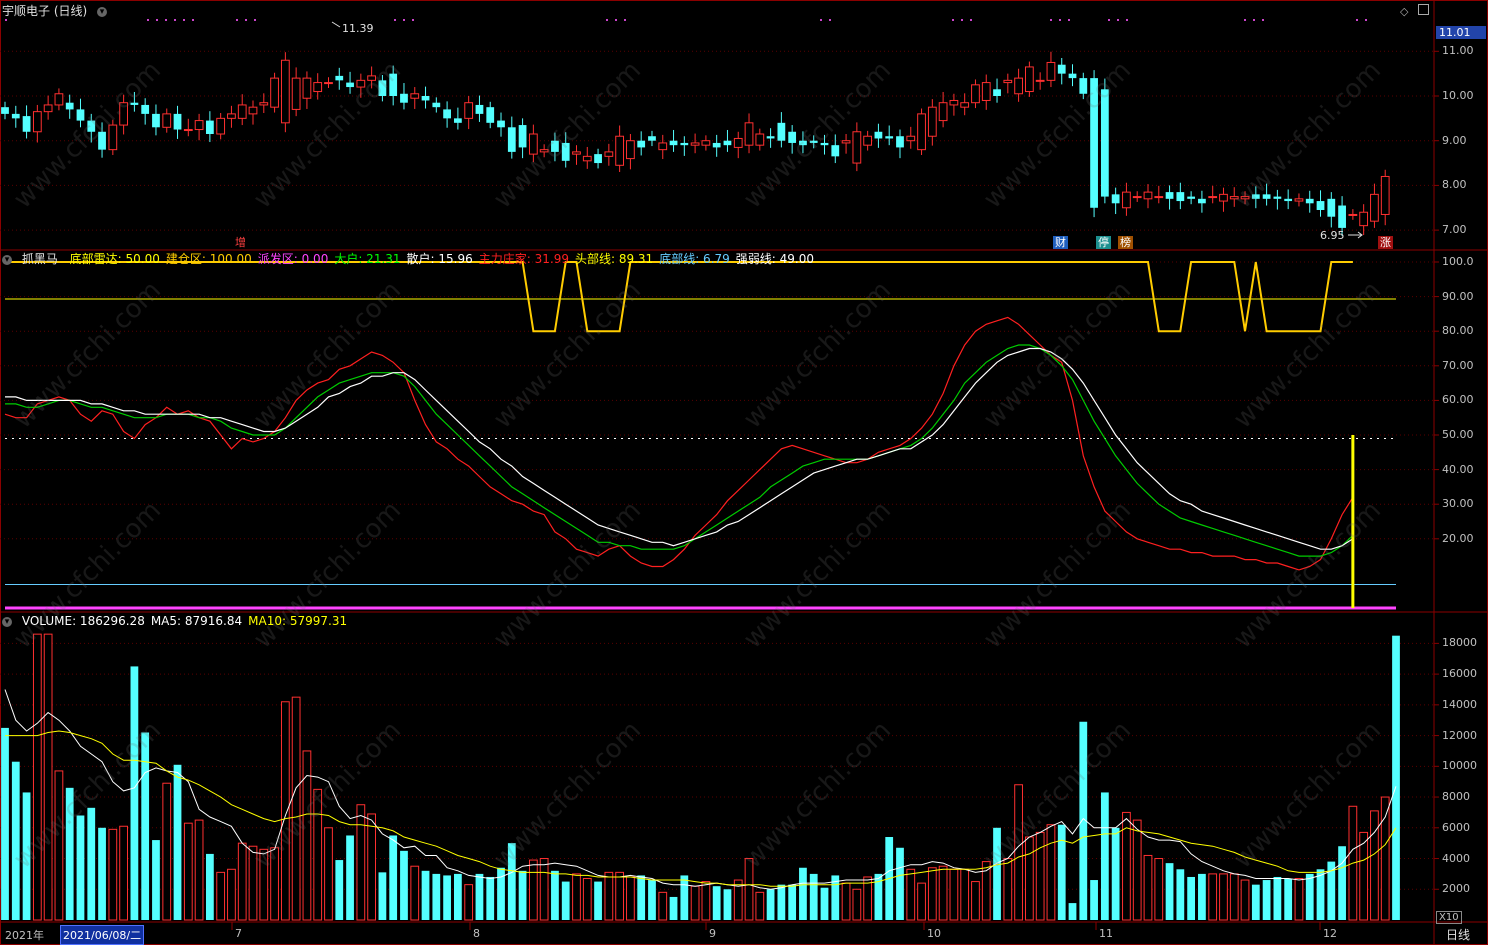 The image size is (1488, 945). Describe the element at coordinates (1458, 934) in the screenshot. I see `period-button: 日线` at that location.